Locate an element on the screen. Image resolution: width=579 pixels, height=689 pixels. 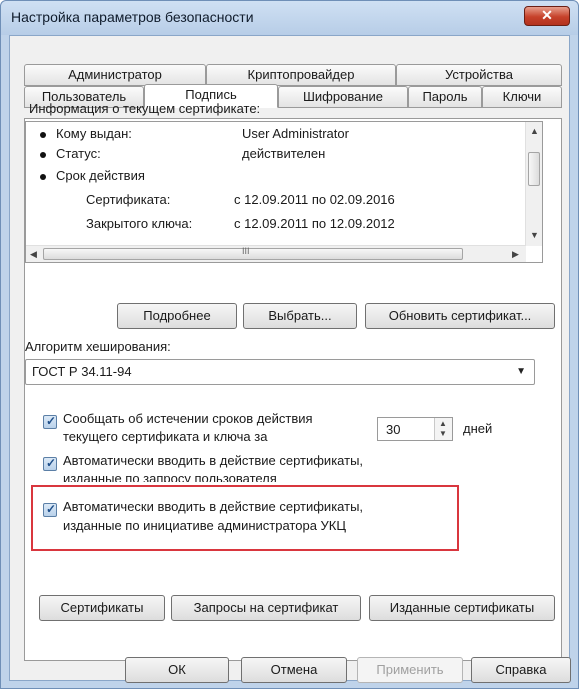
cert-issued-to-value: User Administrator is located at coordinates (295, 133).